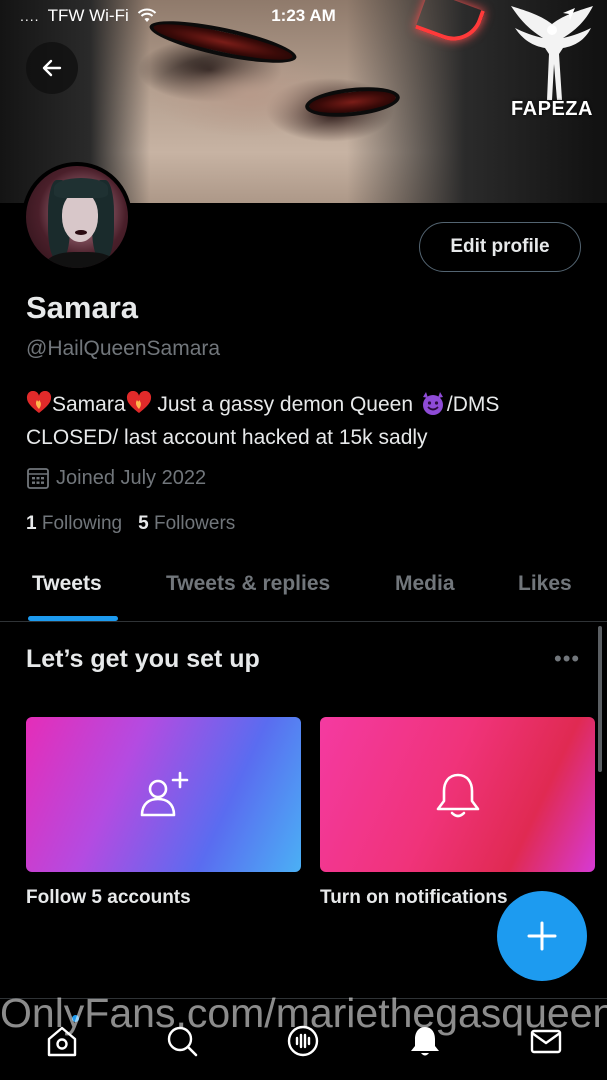 The image size is (607, 1080). What do you see at coordinates (67, 584) in the screenshot?
I see `tab-tweets: Tweets` at bounding box center [67, 584].